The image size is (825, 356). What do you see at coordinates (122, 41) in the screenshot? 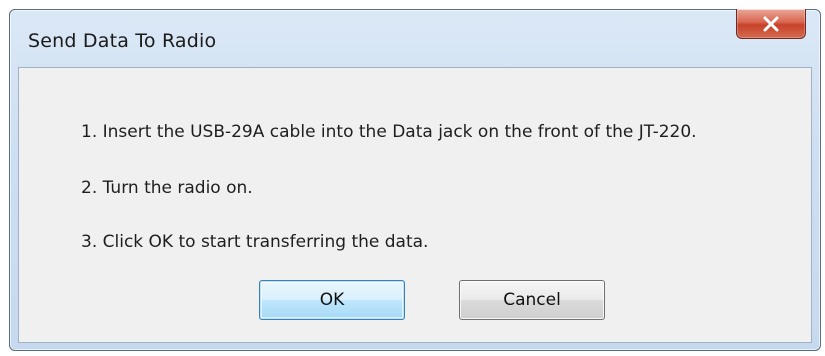
I see `dialog-title: Send Data To Radio` at bounding box center [122, 41].